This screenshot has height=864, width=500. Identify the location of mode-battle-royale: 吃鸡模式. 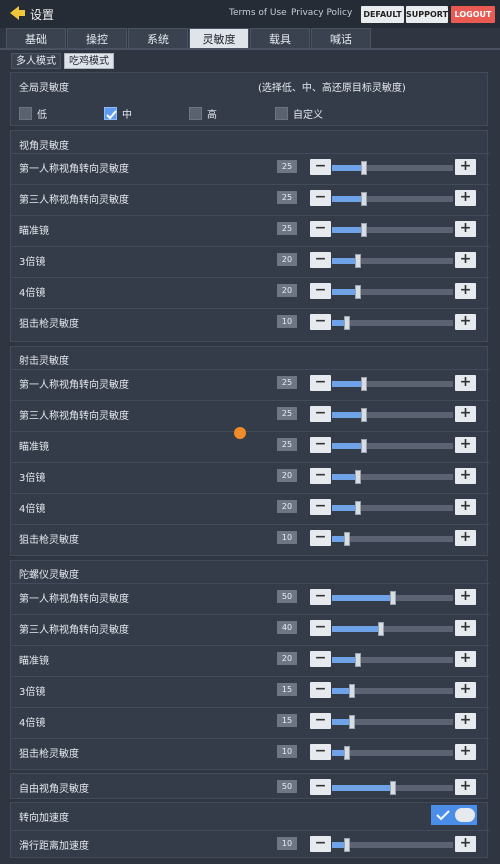
(89, 61).